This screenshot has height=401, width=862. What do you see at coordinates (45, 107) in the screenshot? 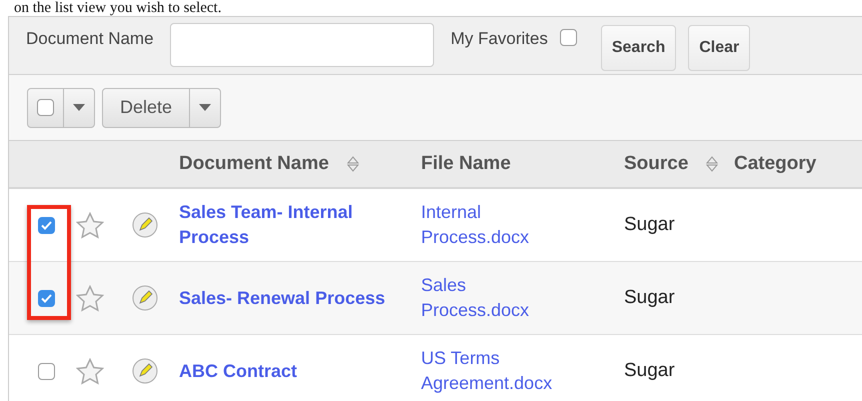
I see `select-all-checkbox` at bounding box center [45, 107].